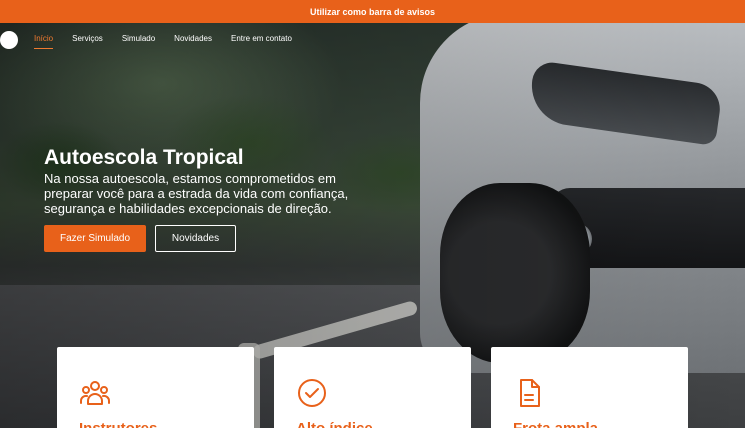 The width and height of the screenshot is (745, 428). Describe the element at coordinates (138, 40) in the screenshot. I see `nav-item-simulado: Simulado` at that location.